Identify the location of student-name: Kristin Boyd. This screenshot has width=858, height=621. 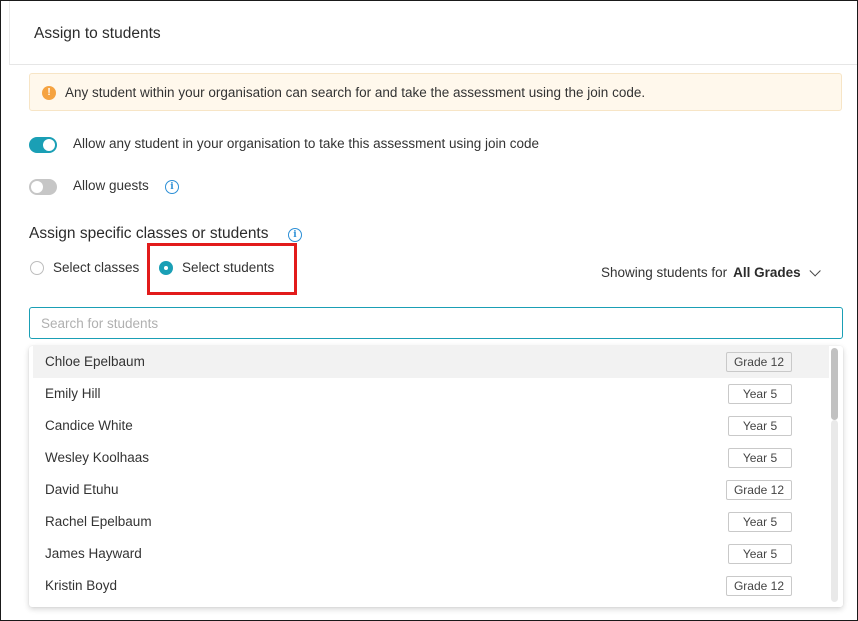
(81, 585).